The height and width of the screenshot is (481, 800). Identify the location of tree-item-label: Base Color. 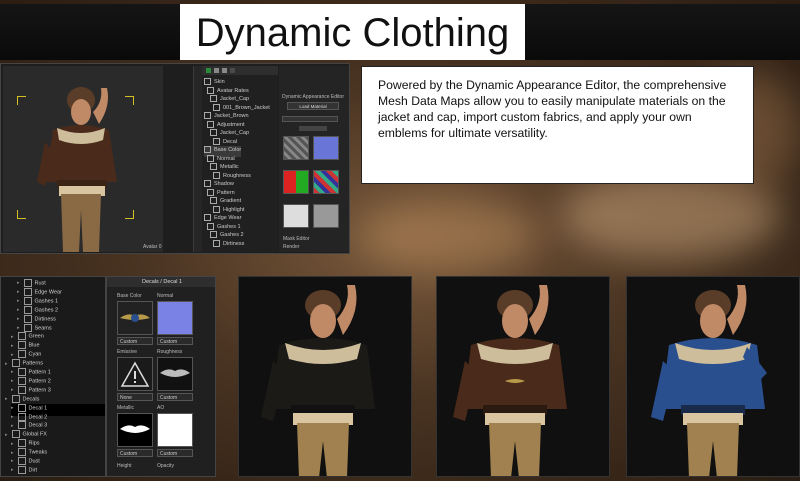
(228, 149).